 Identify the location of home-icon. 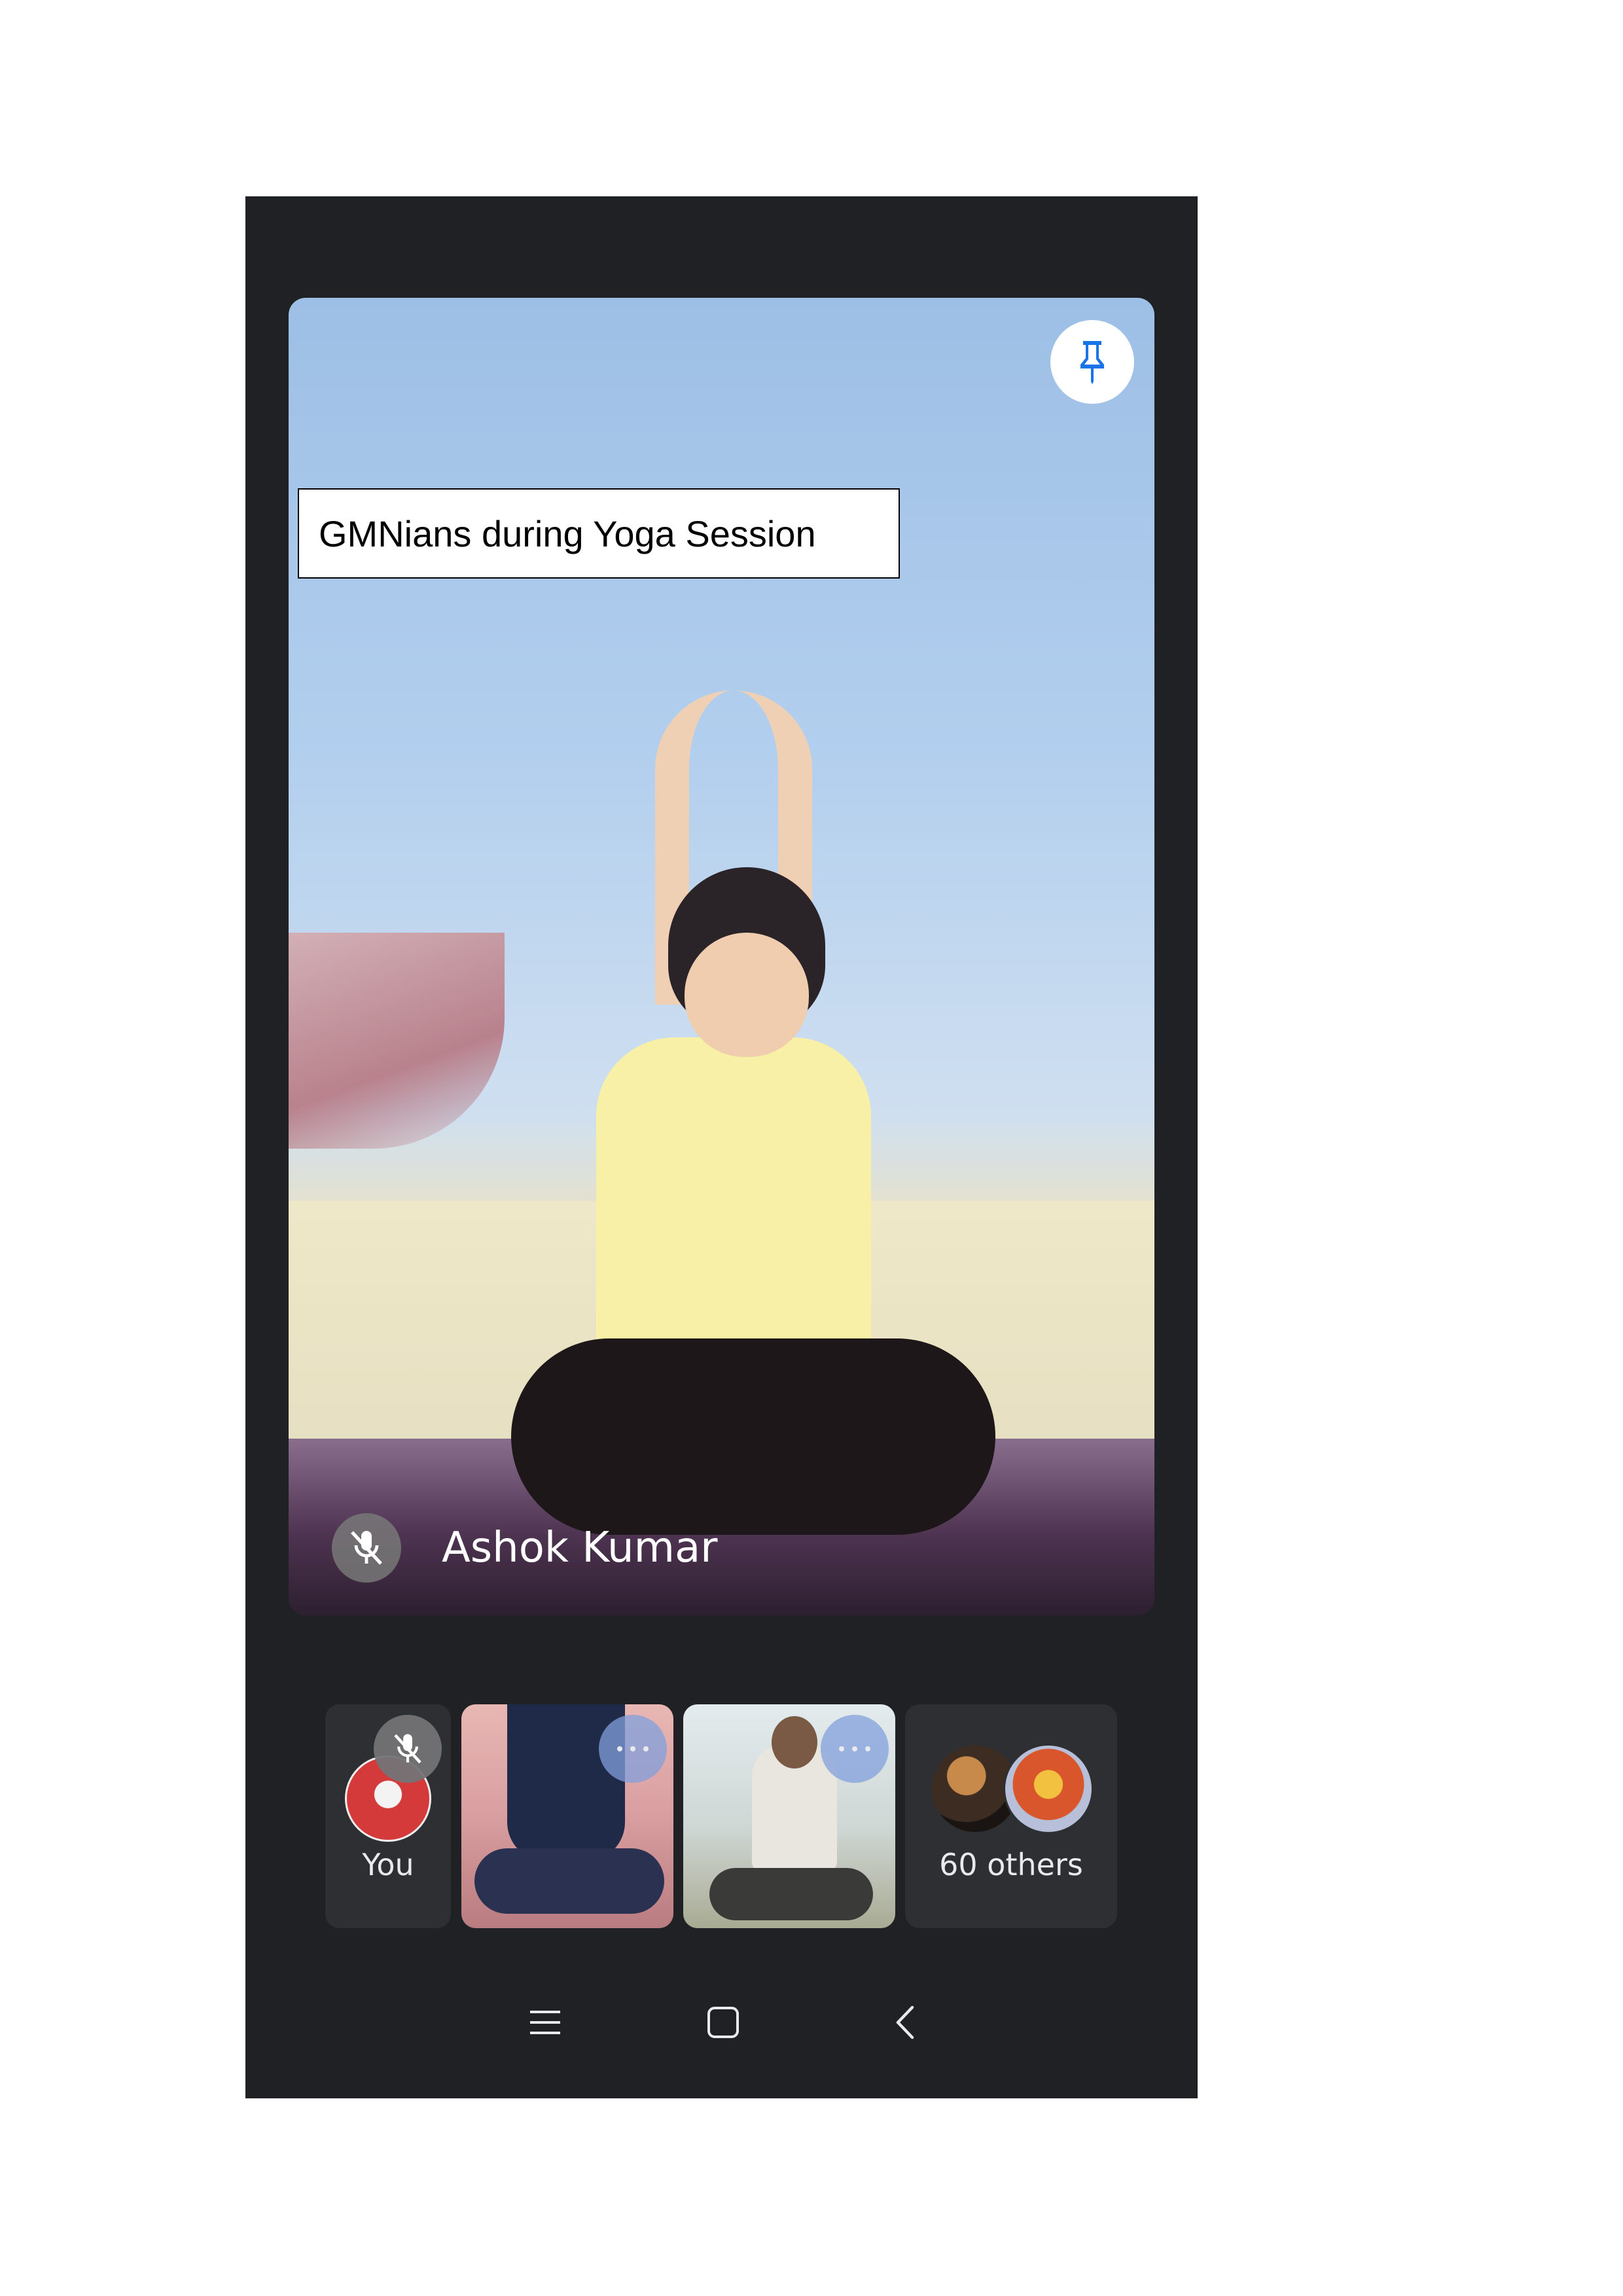
(723, 2022).